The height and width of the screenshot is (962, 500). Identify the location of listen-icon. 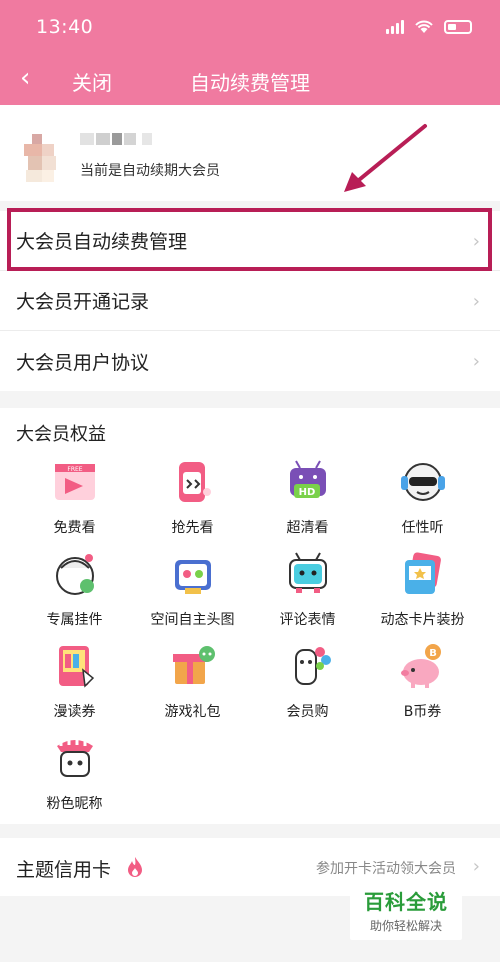
(422, 482).